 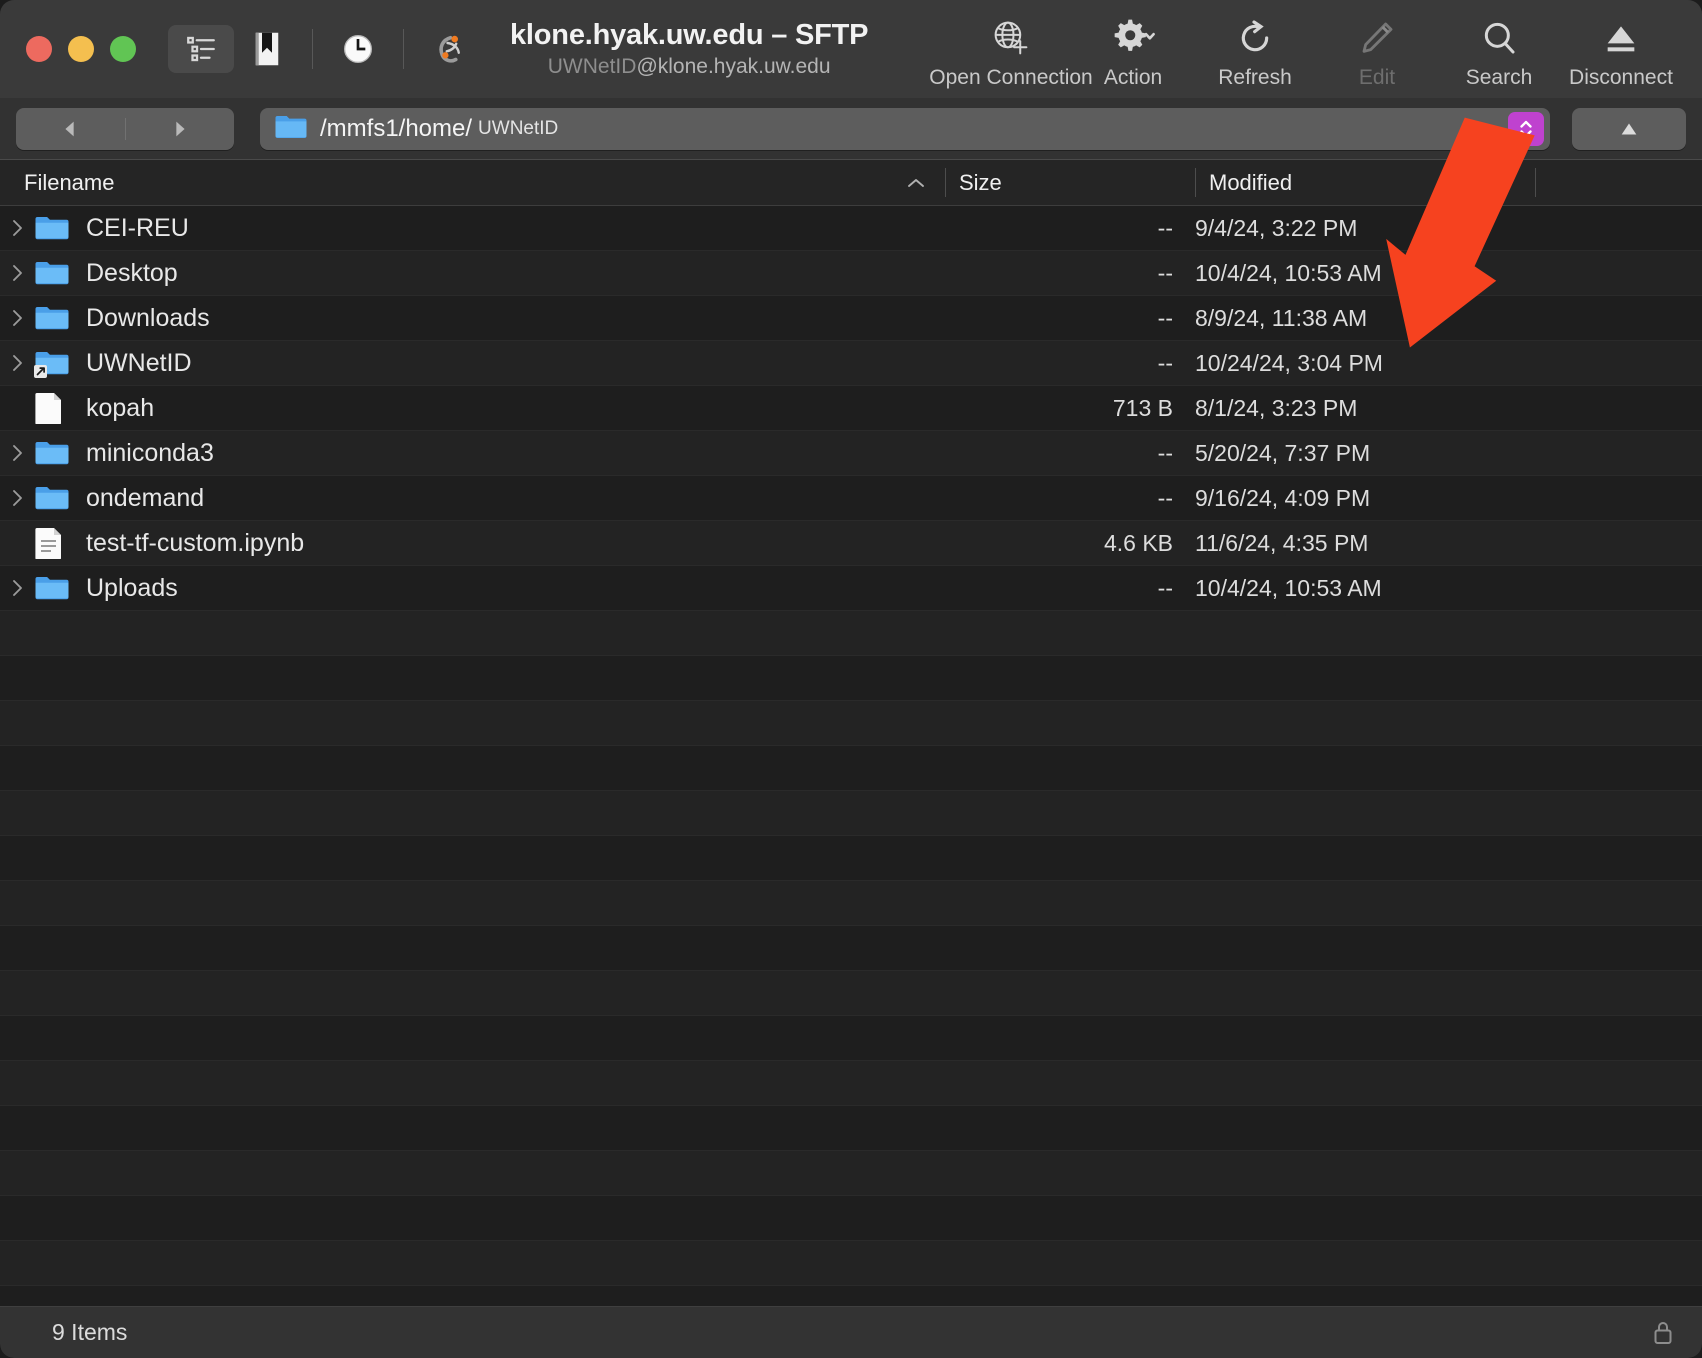 I want to click on forward-button, so click(x=180, y=129).